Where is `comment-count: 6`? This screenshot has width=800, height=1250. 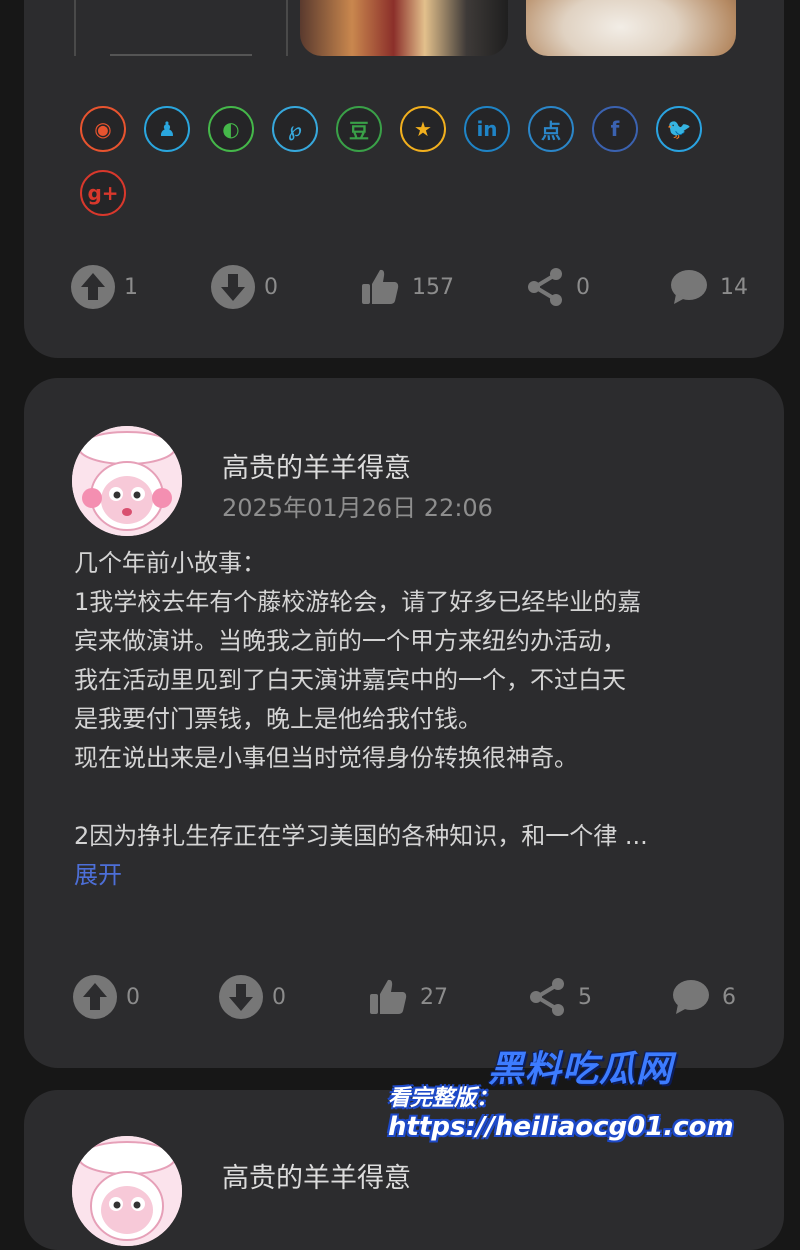 comment-count: 6 is located at coordinates (729, 997).